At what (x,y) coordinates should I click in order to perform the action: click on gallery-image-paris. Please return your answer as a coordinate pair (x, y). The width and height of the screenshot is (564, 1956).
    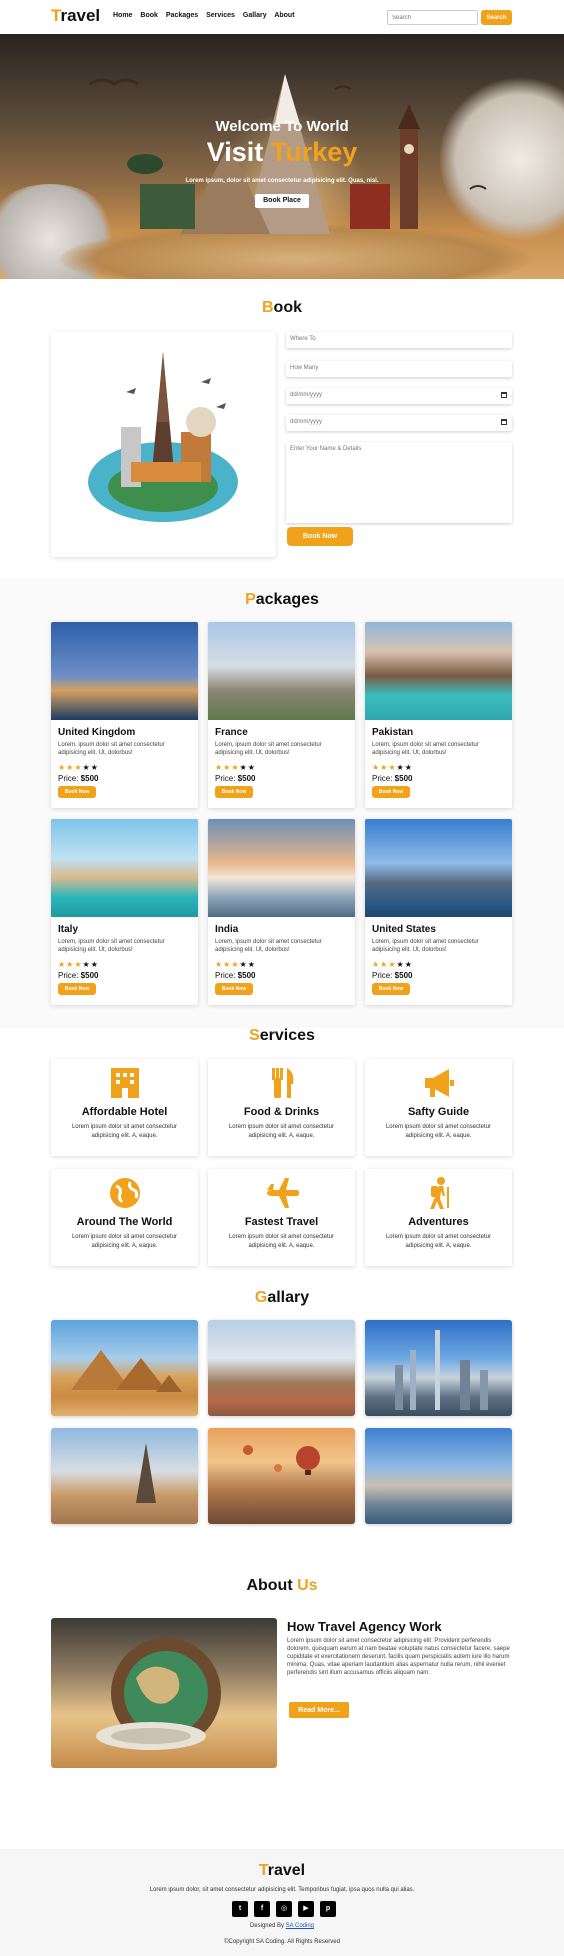
    Looking at the image, I should click on (124, 1476).